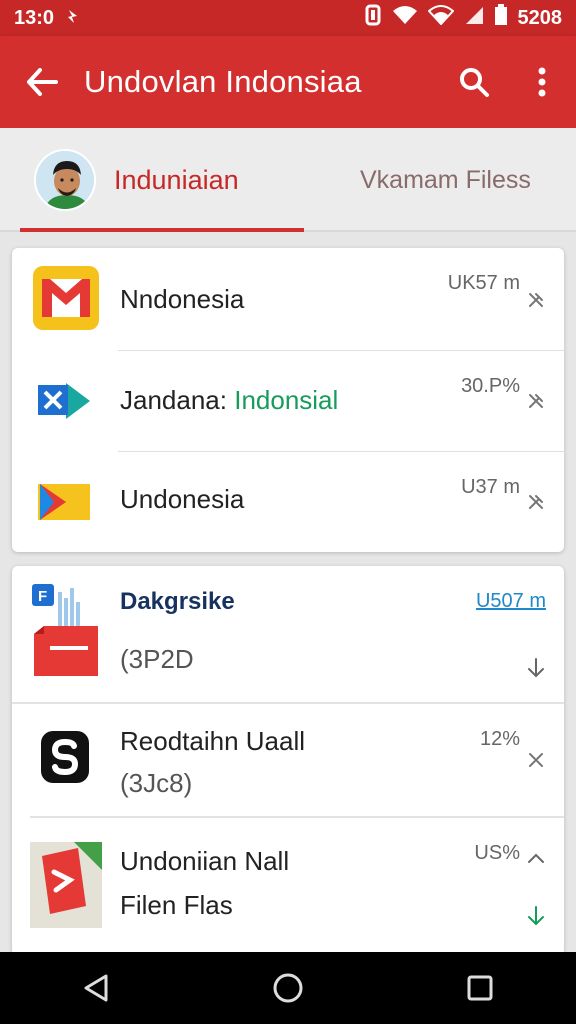 The image size is (576, 1024). What do you see at coordinates (157, 659) in the screenshot?
I see `item-sub: (3P2D` at bounding box center [157, 659].